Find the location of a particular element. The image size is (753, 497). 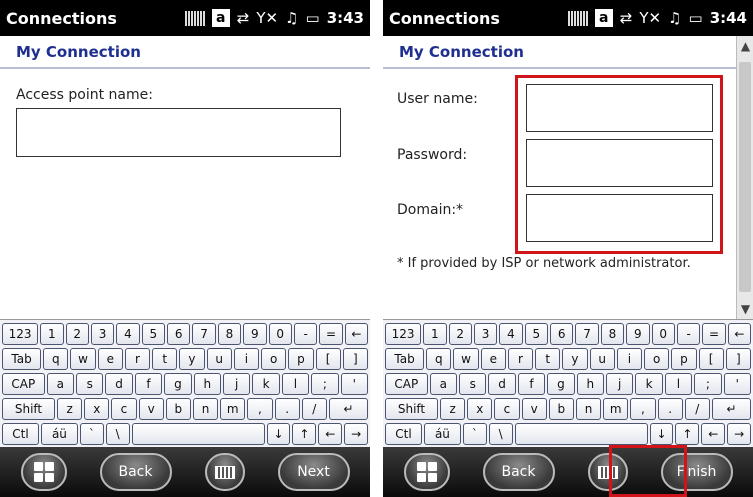

key: a is located at coordinates (60, 384).